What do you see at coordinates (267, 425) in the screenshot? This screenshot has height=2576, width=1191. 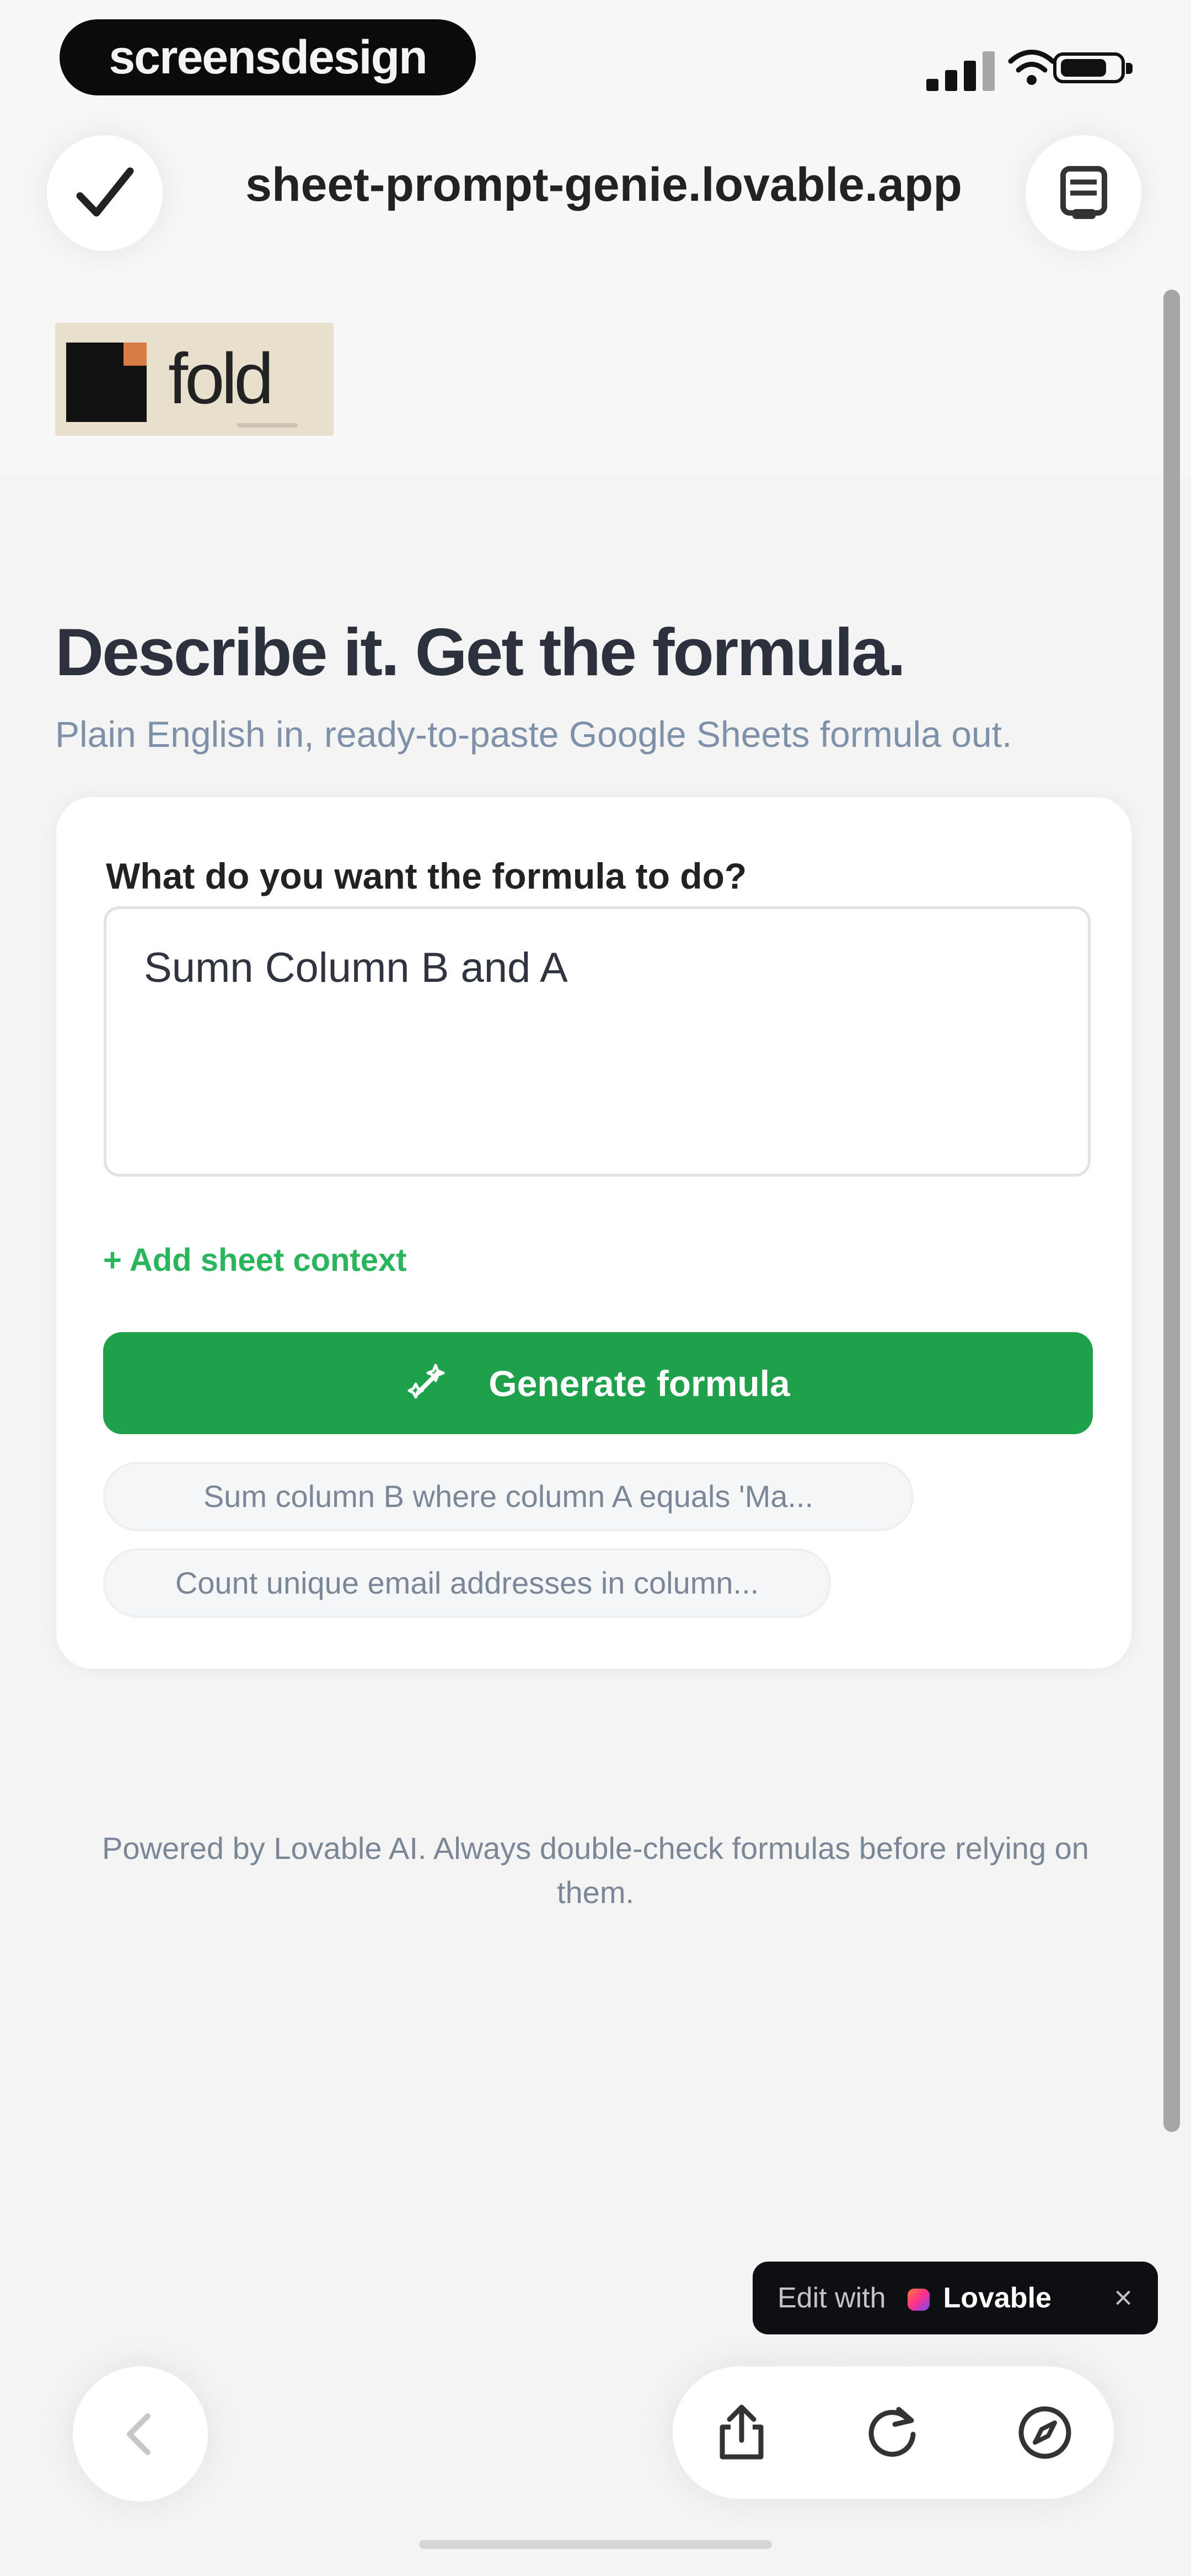 I see `logo-decoration` at bounding box center [267, 425].